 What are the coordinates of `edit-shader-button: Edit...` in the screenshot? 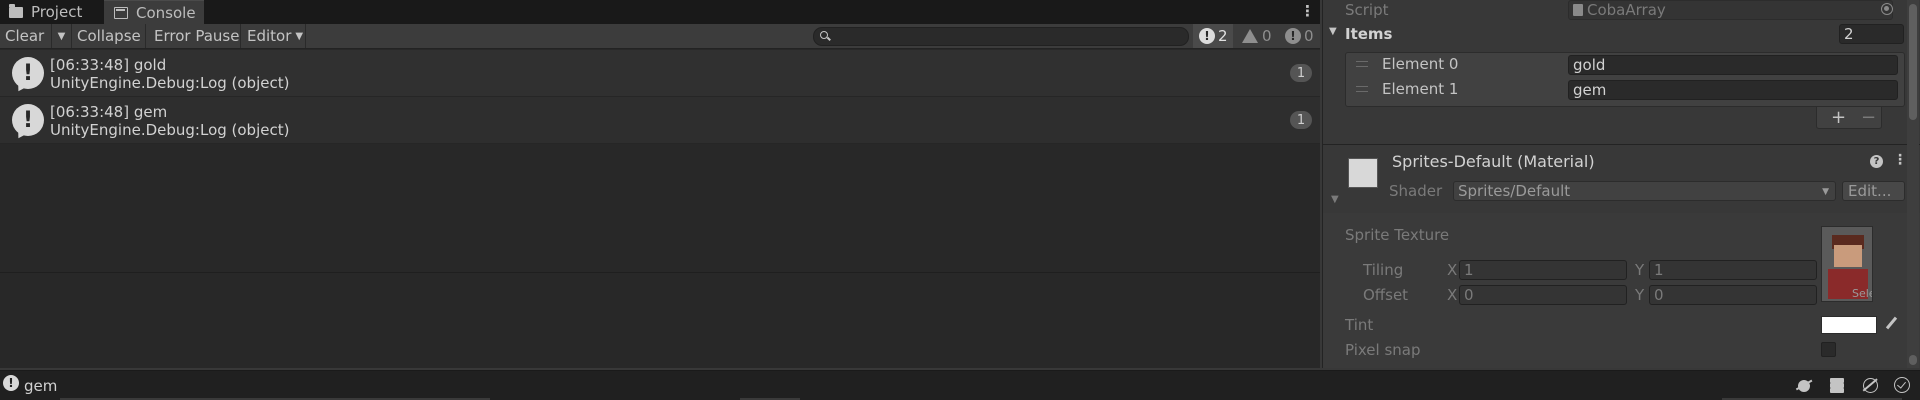 It's located at (1873, 191).